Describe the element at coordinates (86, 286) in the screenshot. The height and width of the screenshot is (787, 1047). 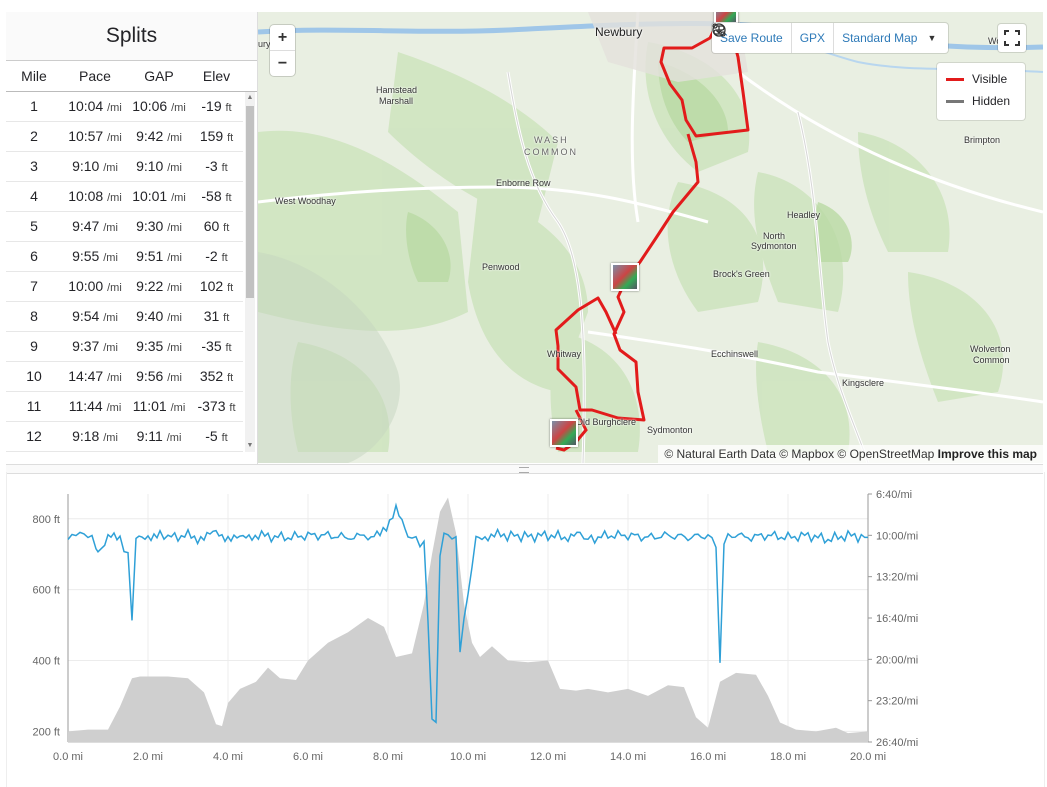
I see `split-pace-value: 10:00` at that location.